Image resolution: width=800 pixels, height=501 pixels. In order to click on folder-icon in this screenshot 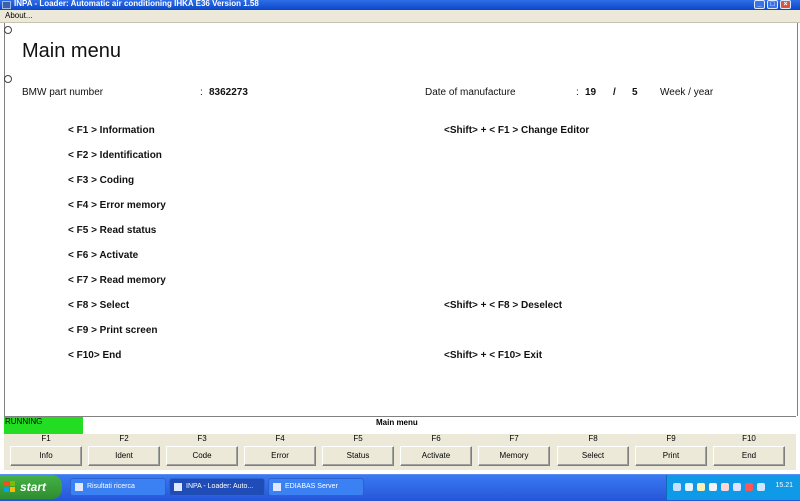, I will do `click(79, 487)`.